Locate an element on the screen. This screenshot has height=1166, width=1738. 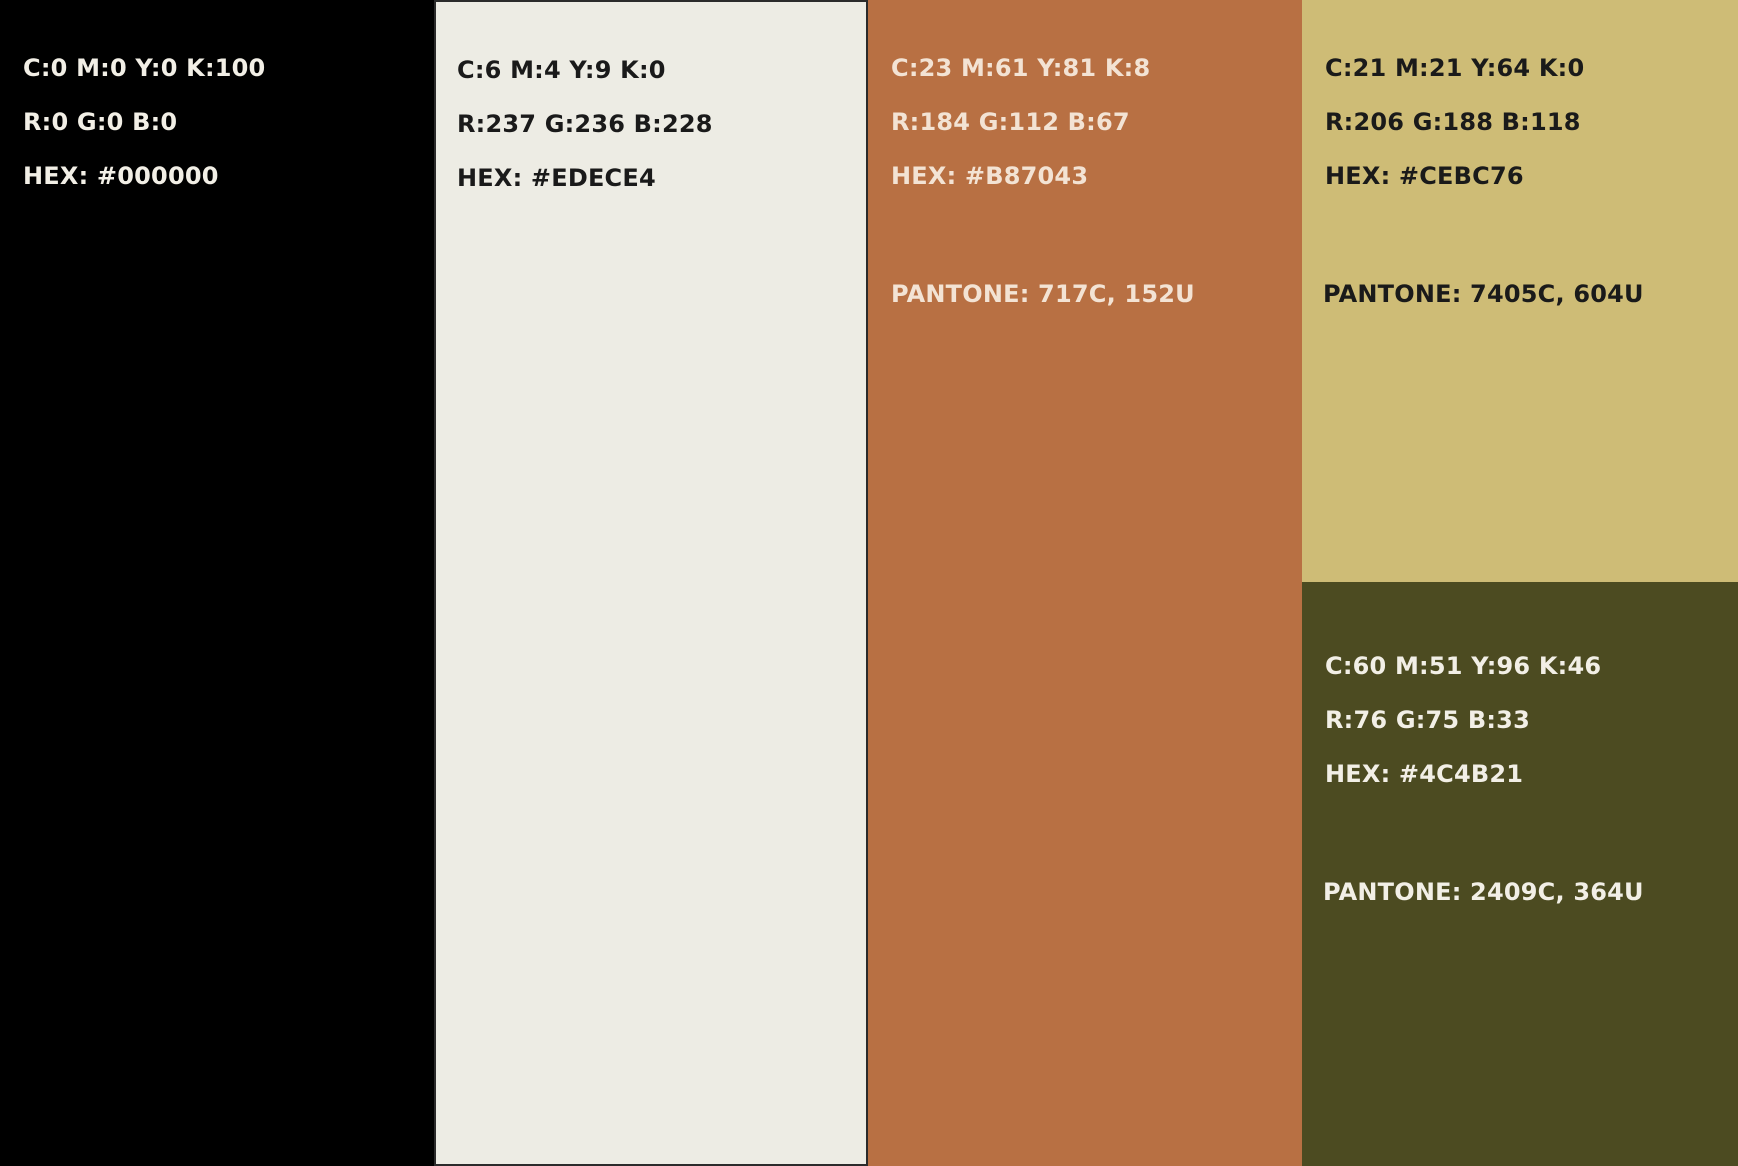
rgb-value: R:184 G:112 B:67 is located at coordinates (1010, 122).